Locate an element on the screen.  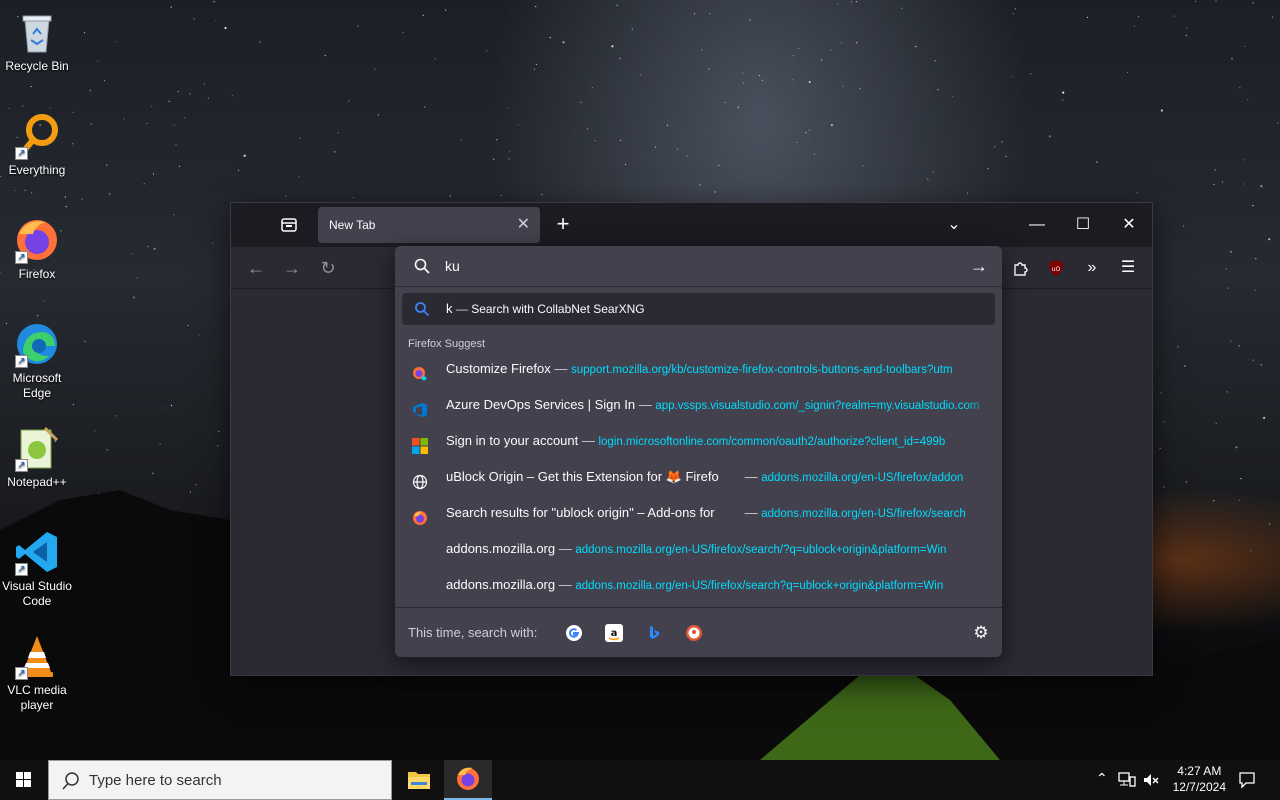
one-off-search-bar: This time, search with: a ⚙ is located at coordinates (698, 632).